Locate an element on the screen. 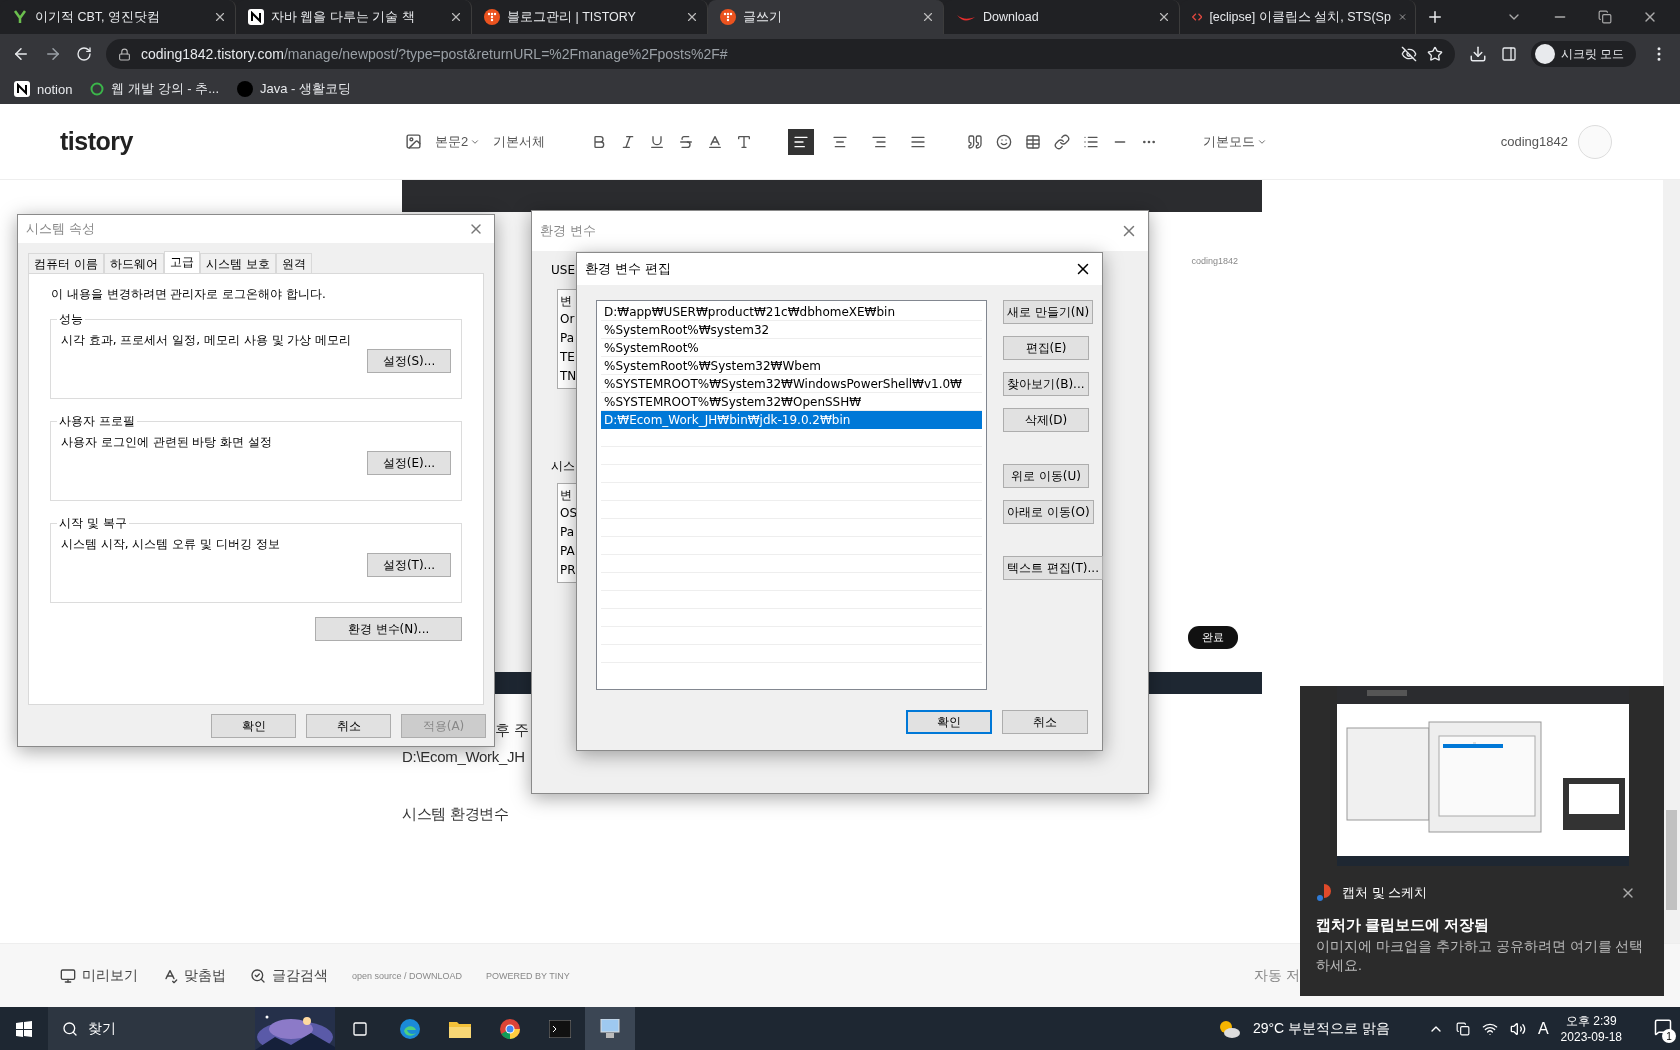 The height and width of the screenshot is (1050, 1680). device-icon is located at coordinates (1462, 1028).